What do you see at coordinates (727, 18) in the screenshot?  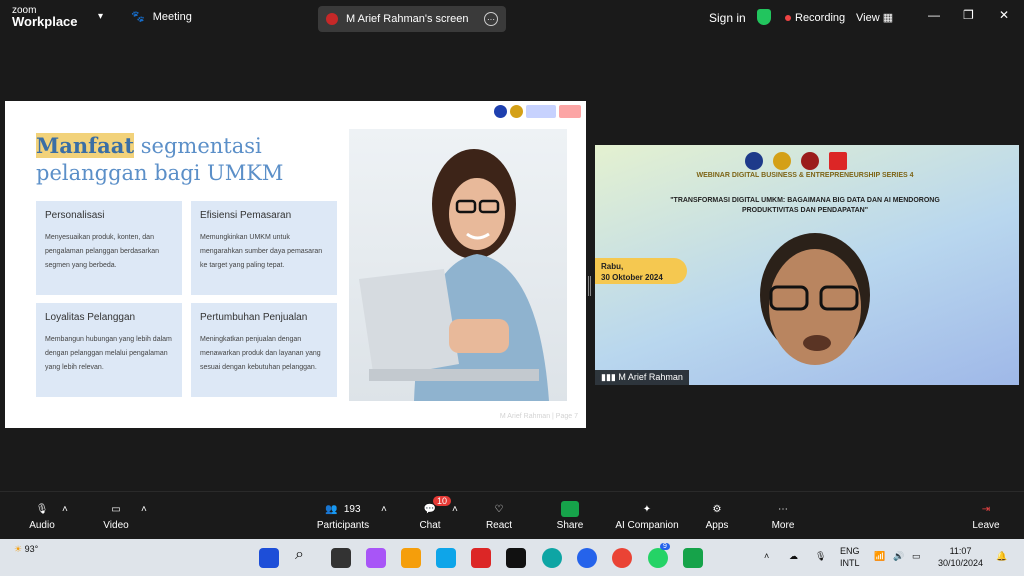 I see `sign-in-button: Sign in` at bounding box center [727, 18].